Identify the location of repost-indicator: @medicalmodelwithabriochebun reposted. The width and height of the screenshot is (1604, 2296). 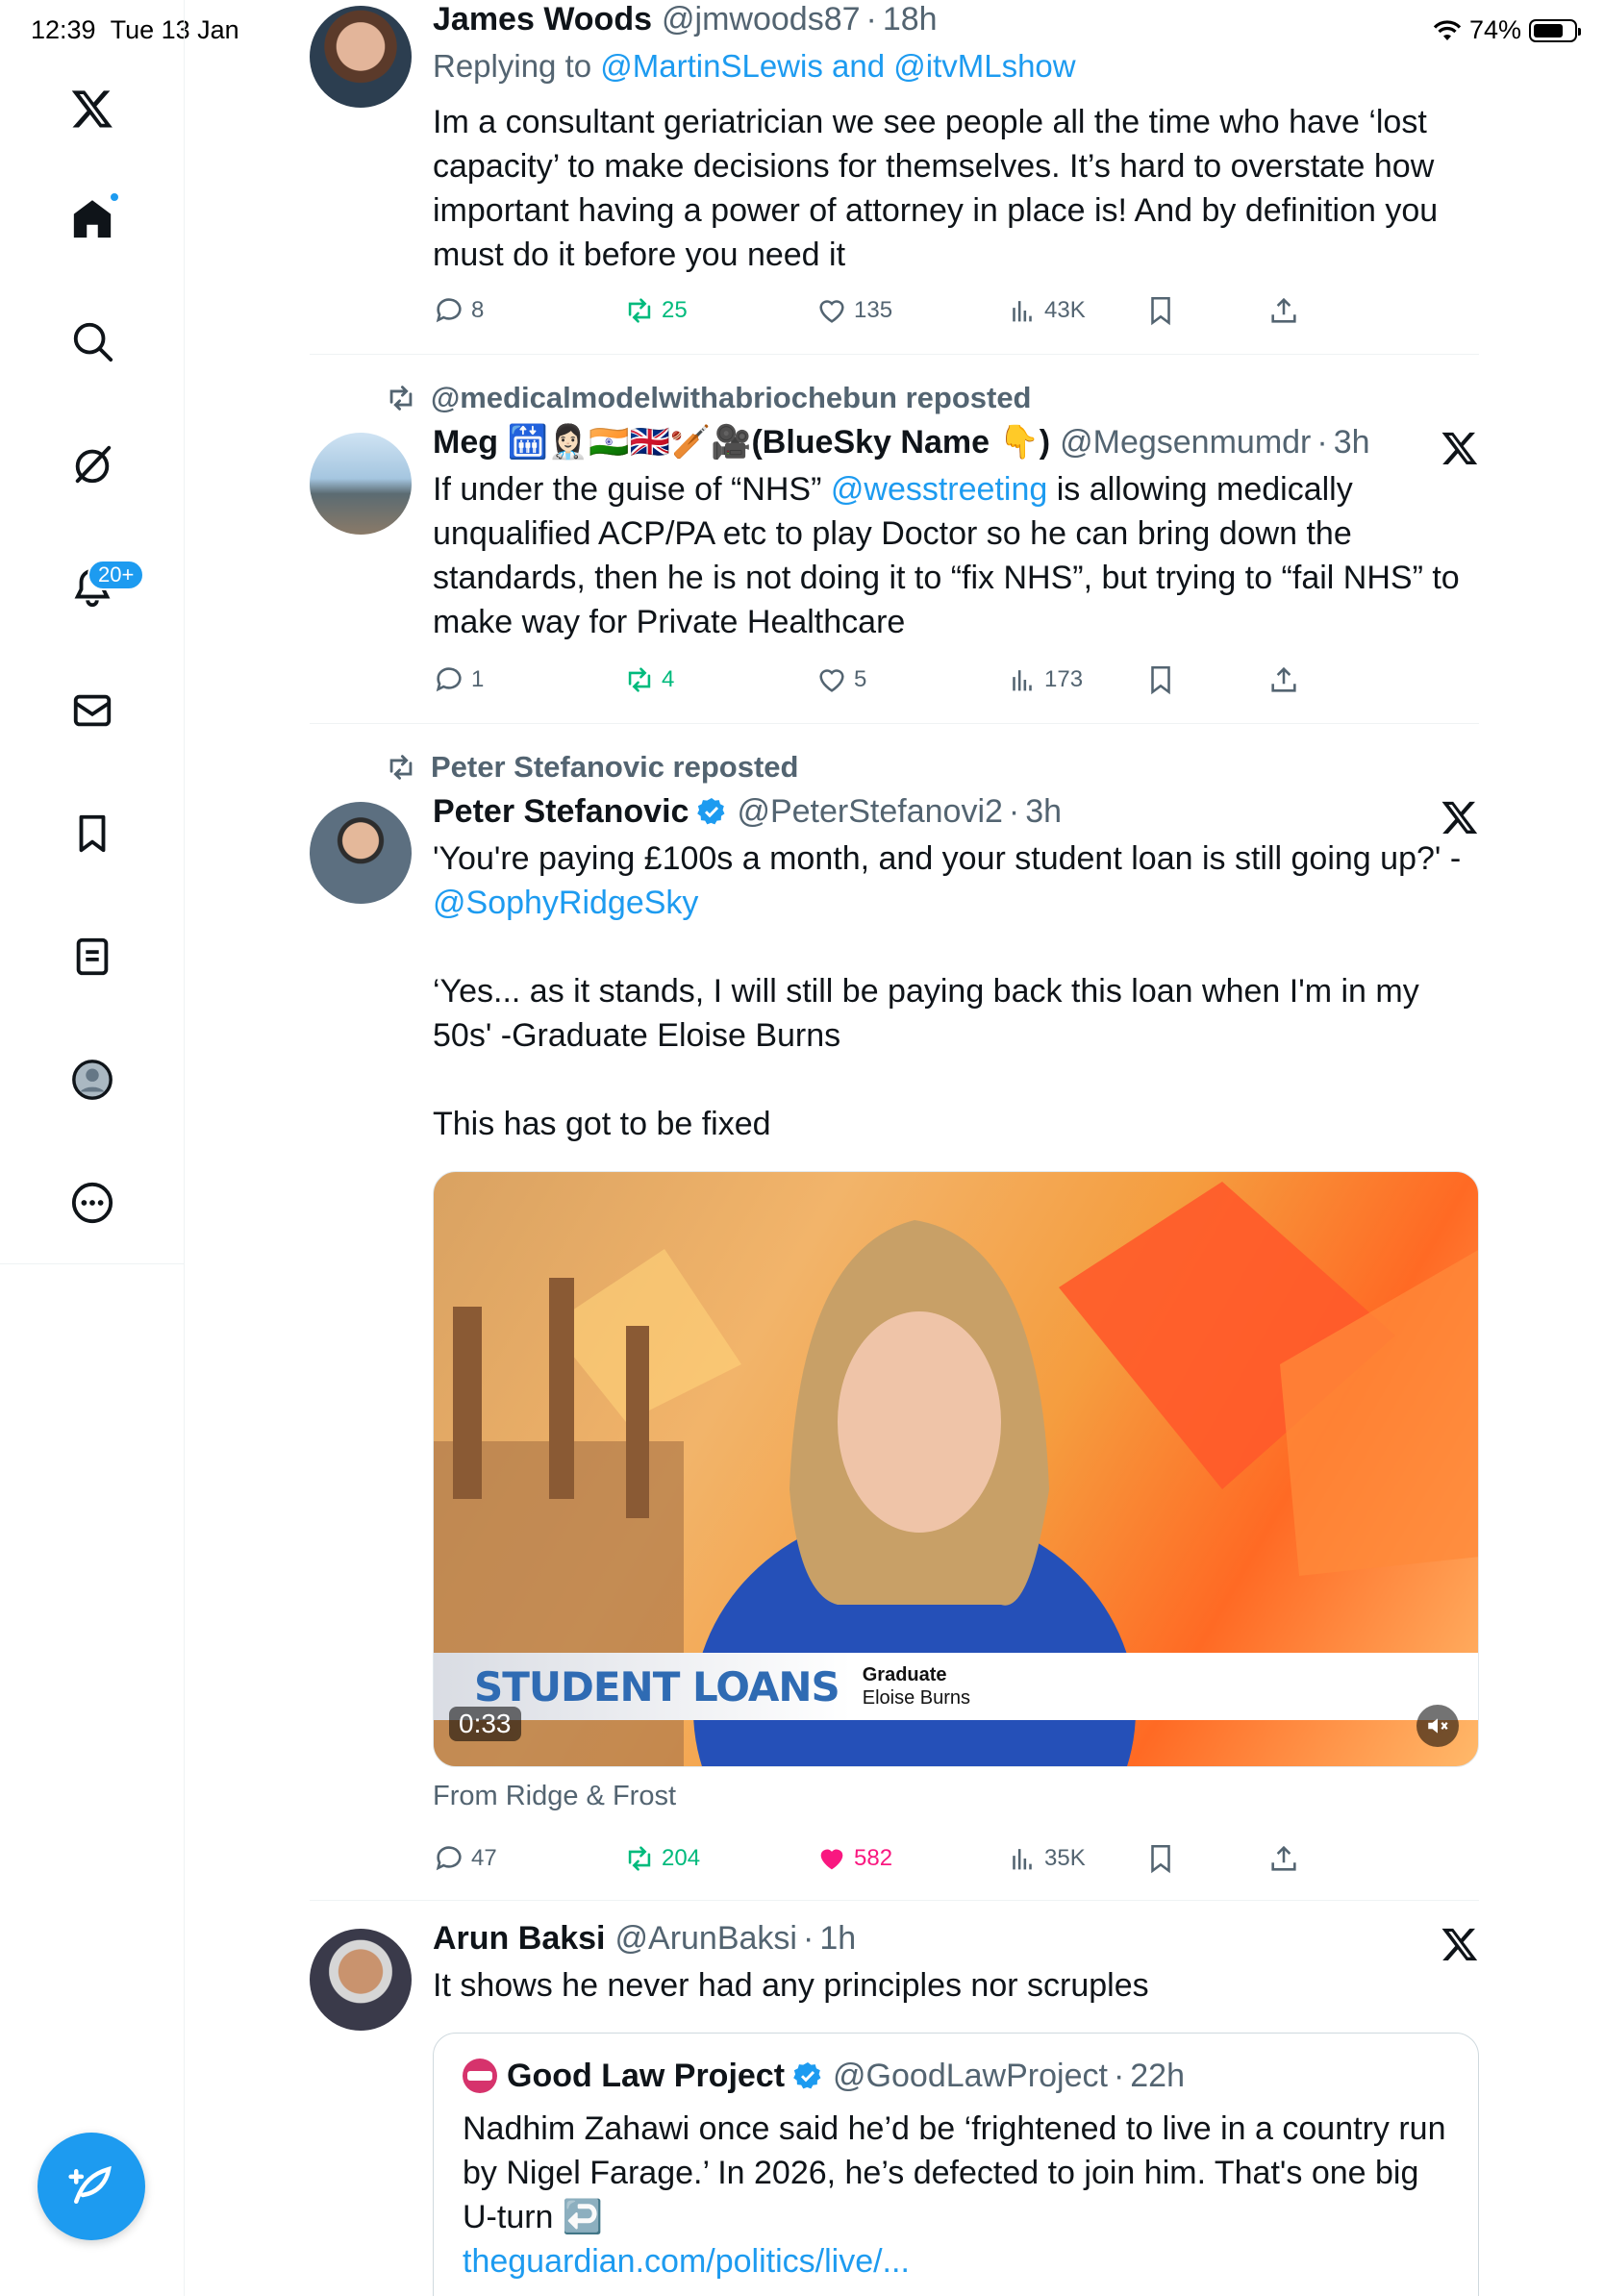
(708, 398).